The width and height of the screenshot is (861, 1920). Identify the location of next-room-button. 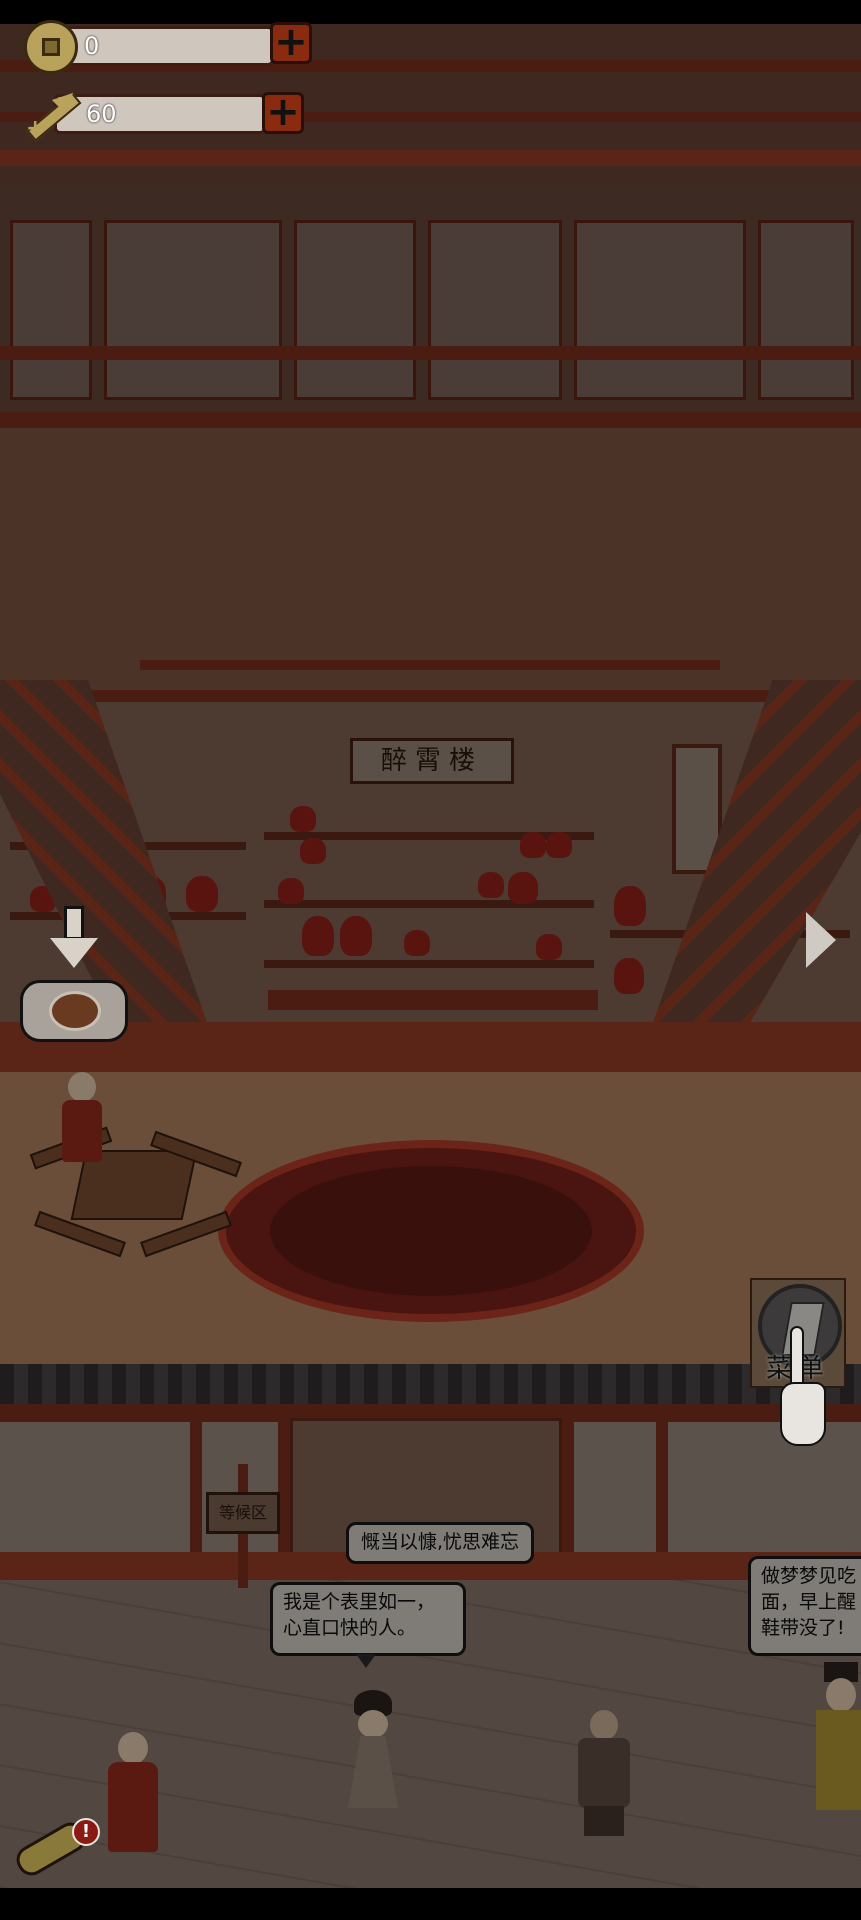
(822, 940).